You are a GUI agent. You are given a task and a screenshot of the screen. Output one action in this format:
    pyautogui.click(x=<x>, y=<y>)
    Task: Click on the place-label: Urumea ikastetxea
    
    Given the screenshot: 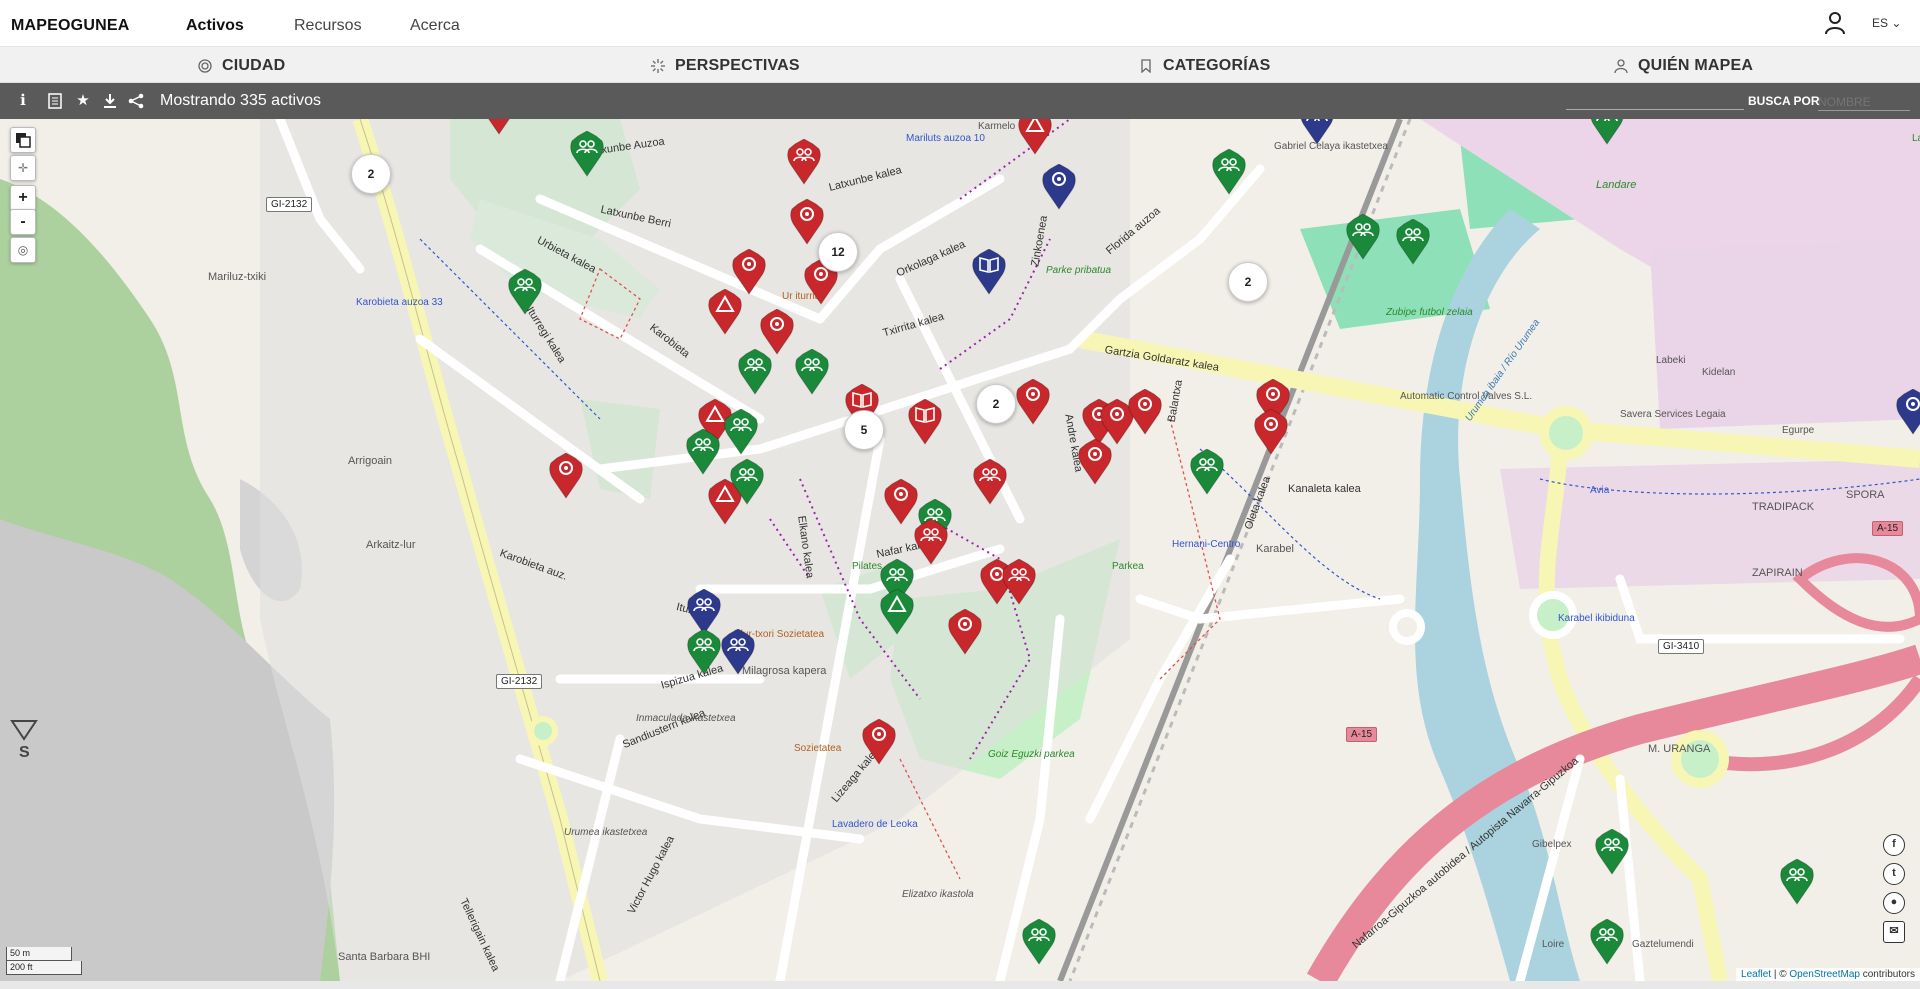 What is the action you would take?
    pyautogui.click(x=606, y=832)
    